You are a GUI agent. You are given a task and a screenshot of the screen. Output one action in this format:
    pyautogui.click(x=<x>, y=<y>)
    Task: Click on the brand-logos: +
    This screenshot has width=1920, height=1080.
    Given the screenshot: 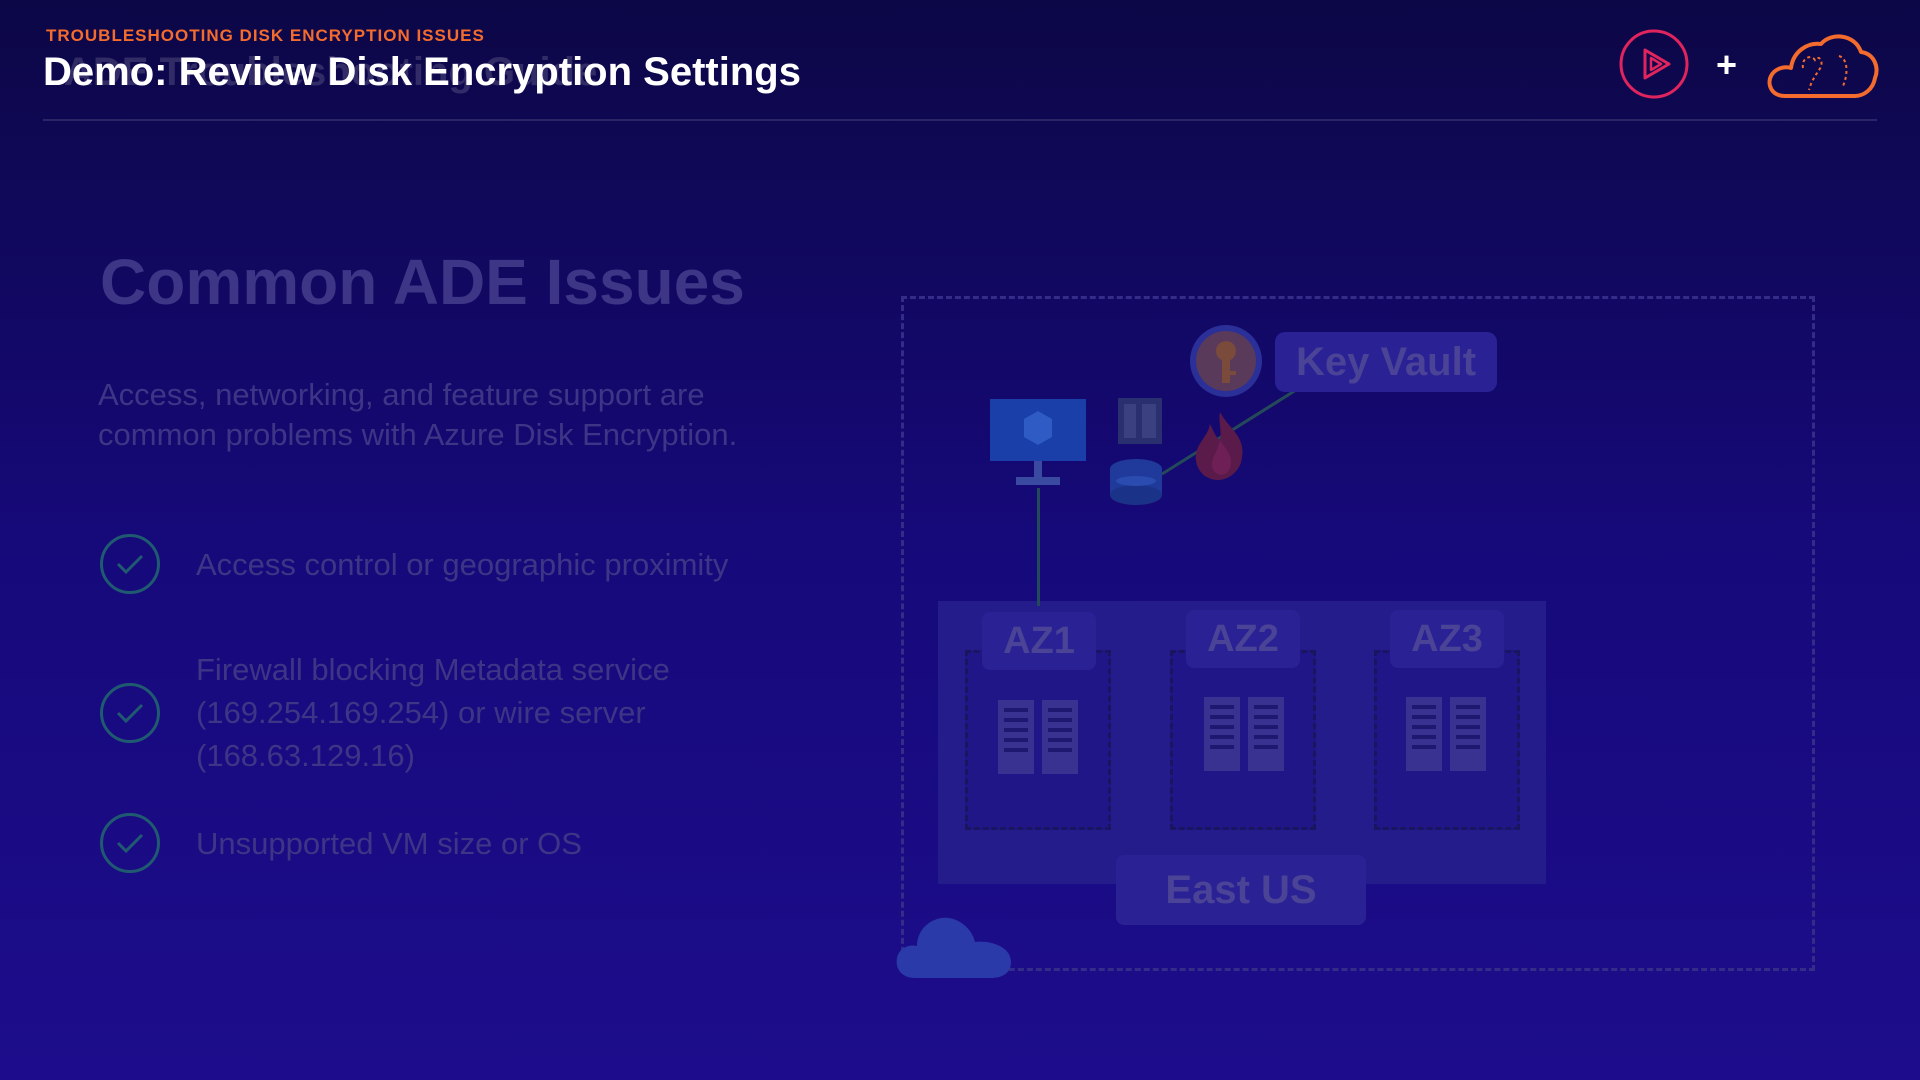 What is the action you would take?
    pyautogui.click(x=1748, y=66)
    